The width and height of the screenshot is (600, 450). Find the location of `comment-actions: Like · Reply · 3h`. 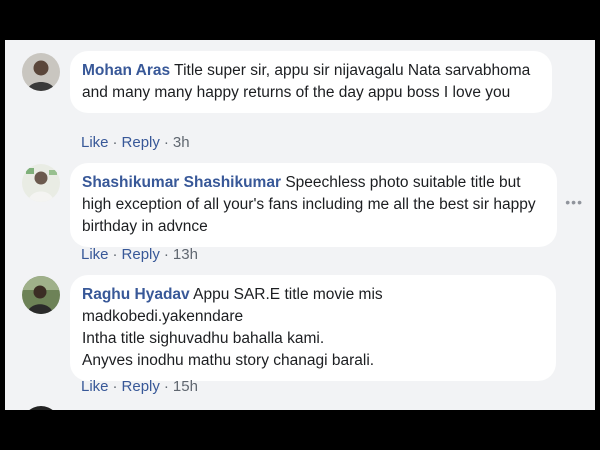

comment-actions: Like · Reply · 3h is located at coordinates (135, 142).